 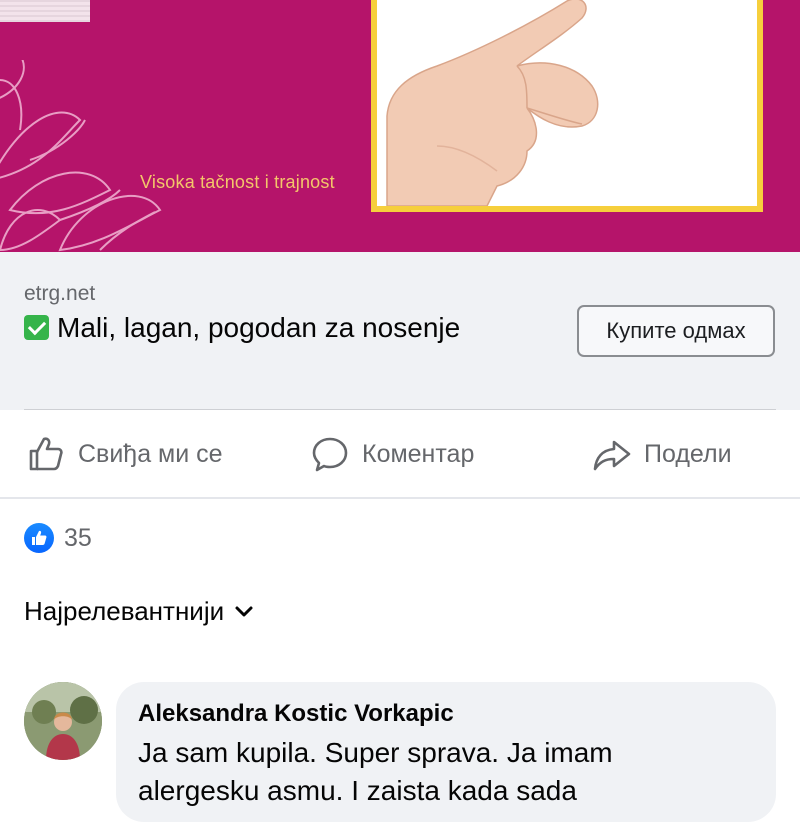 I want to click on flower-illustration, so click(x=81, y=156).